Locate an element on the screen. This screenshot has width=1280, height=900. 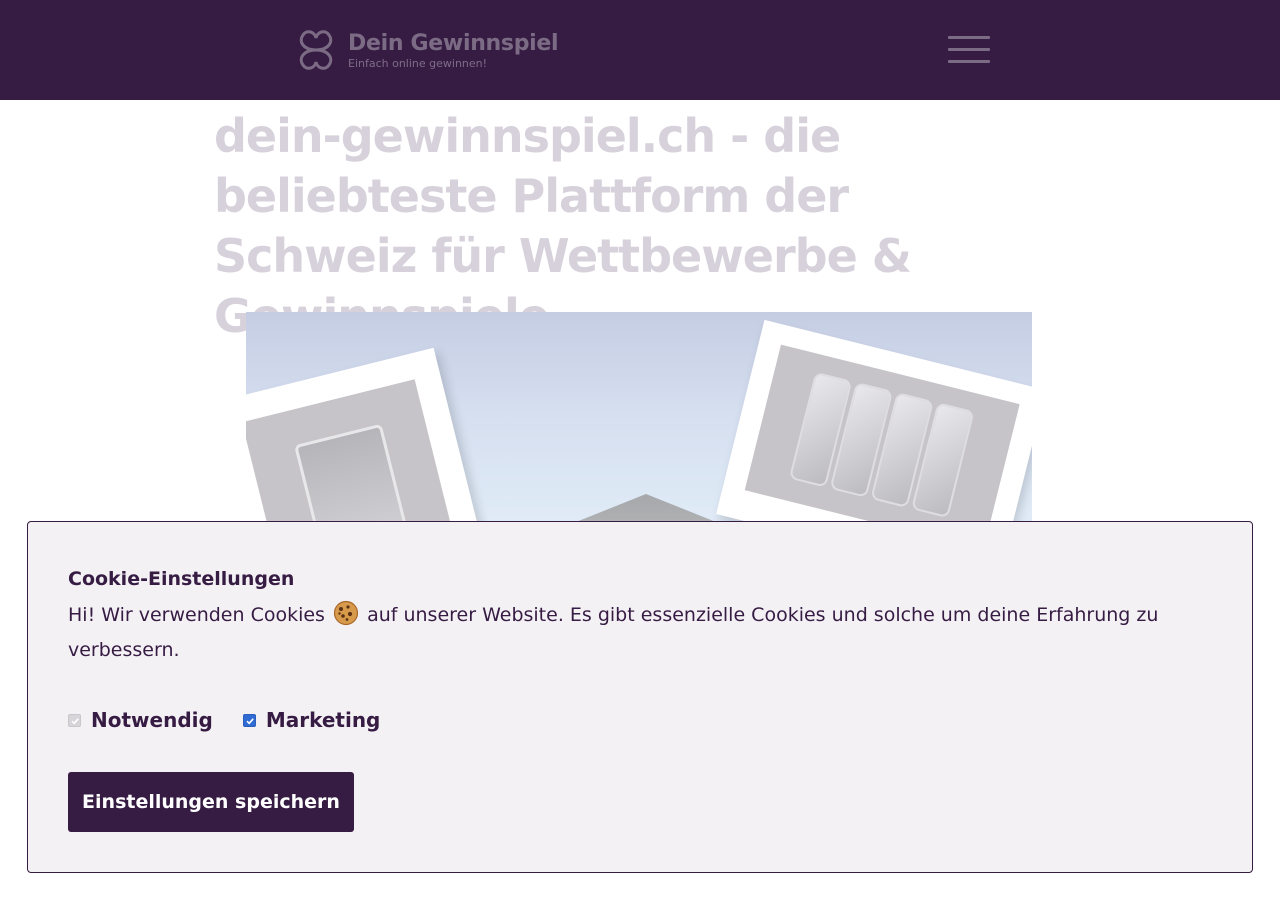
option-notwendig: Notwendig is located at coordinates (140, 720).